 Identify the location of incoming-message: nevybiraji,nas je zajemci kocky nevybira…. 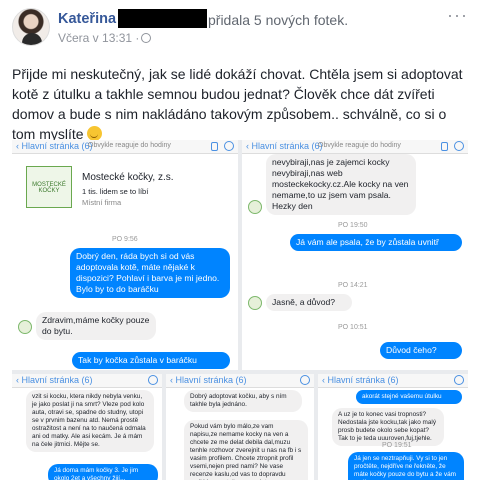
(341, 184).